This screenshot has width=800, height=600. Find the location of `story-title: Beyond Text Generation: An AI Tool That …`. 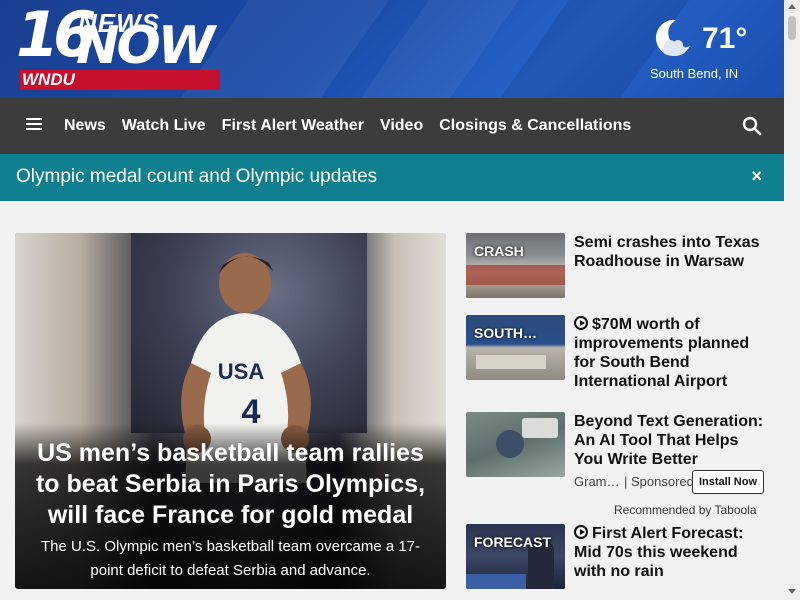

story-title: Beyond Text Generation: An AI Tool That … is located at coordinates (670, 440).